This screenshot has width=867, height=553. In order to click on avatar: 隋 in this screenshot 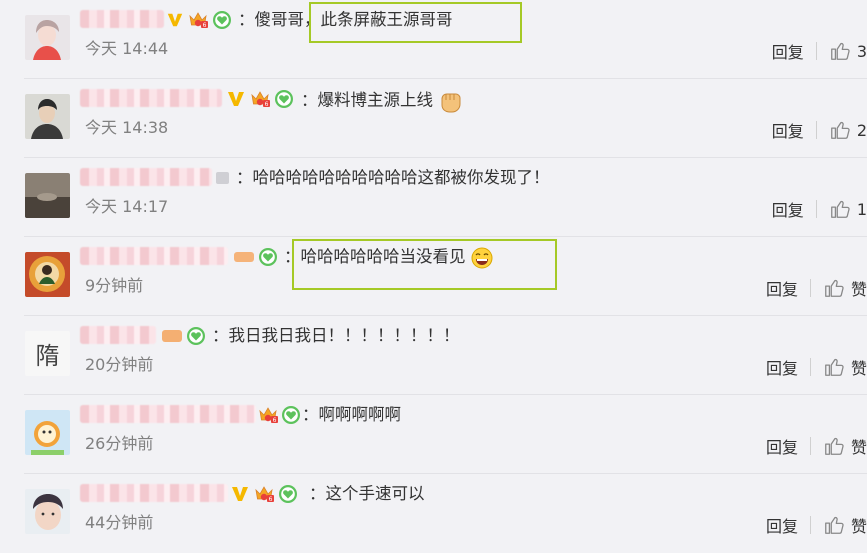, I will do `click(47, 353)`.